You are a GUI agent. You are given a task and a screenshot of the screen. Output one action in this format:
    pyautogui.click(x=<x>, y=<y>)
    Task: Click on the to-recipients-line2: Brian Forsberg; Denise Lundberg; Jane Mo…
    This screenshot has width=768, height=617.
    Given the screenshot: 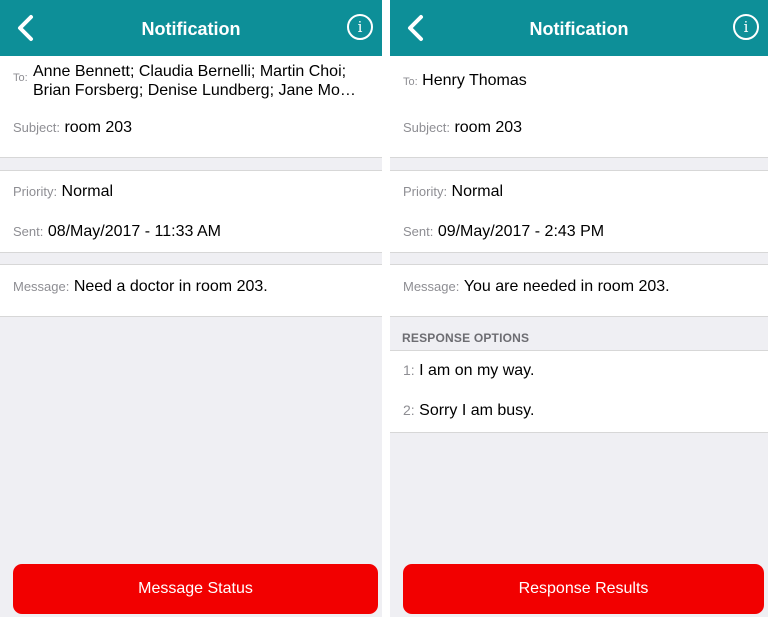 What is the action you would take?
    pyautogui.click(x=194, y=90)
    